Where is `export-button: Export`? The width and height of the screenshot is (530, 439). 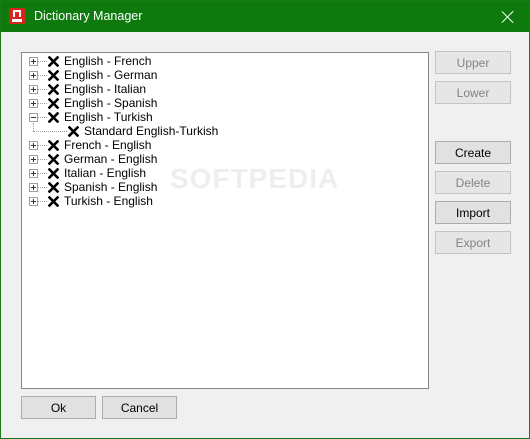 export-button: Export is located at coordinates (473, 242).